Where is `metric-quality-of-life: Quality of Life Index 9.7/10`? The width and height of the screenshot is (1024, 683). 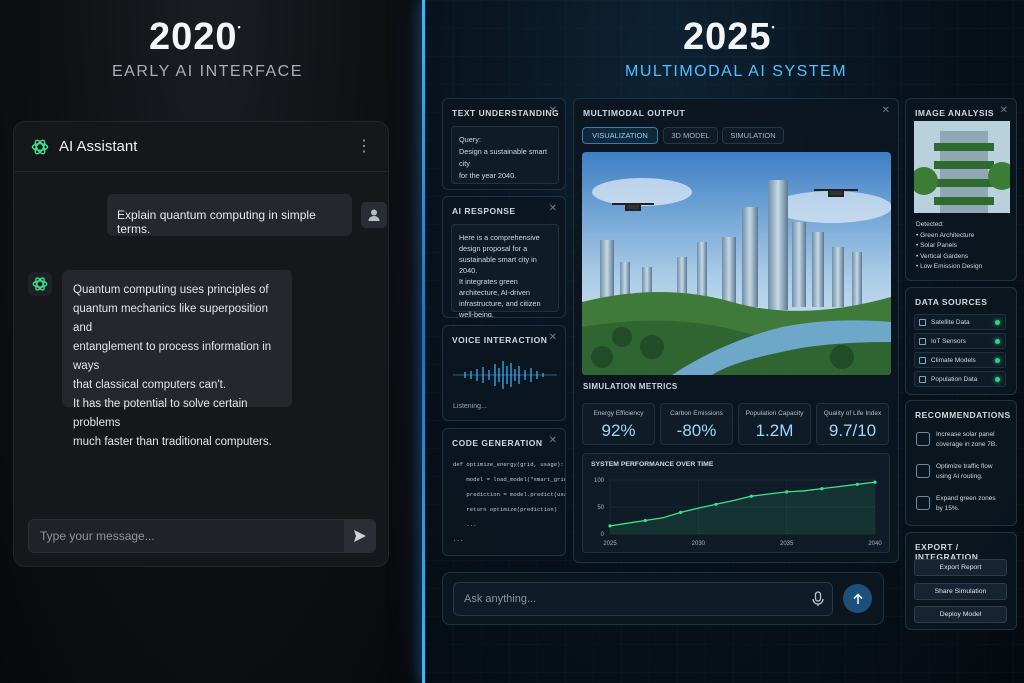
metric-quality-of-life: Quality of Life Index 9.7/10 is located at coordinates (852, 424).